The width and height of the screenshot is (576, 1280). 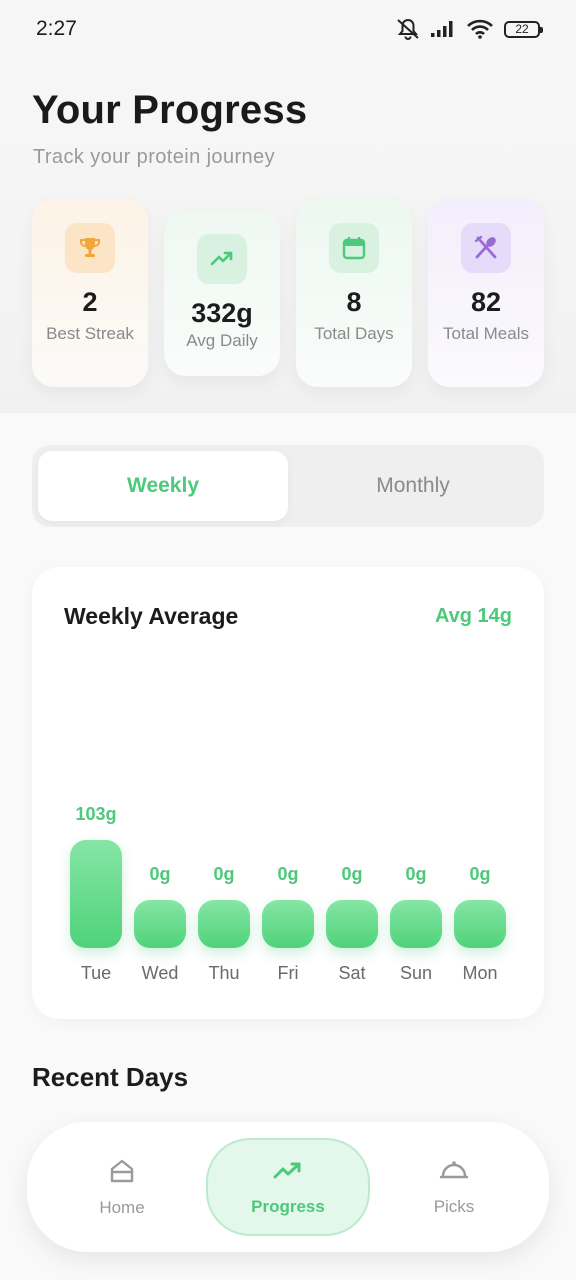 What do you see at coordinates (354, 248) in the screenshot?
I see `calendar-icon` at bounding box center [354, 248].